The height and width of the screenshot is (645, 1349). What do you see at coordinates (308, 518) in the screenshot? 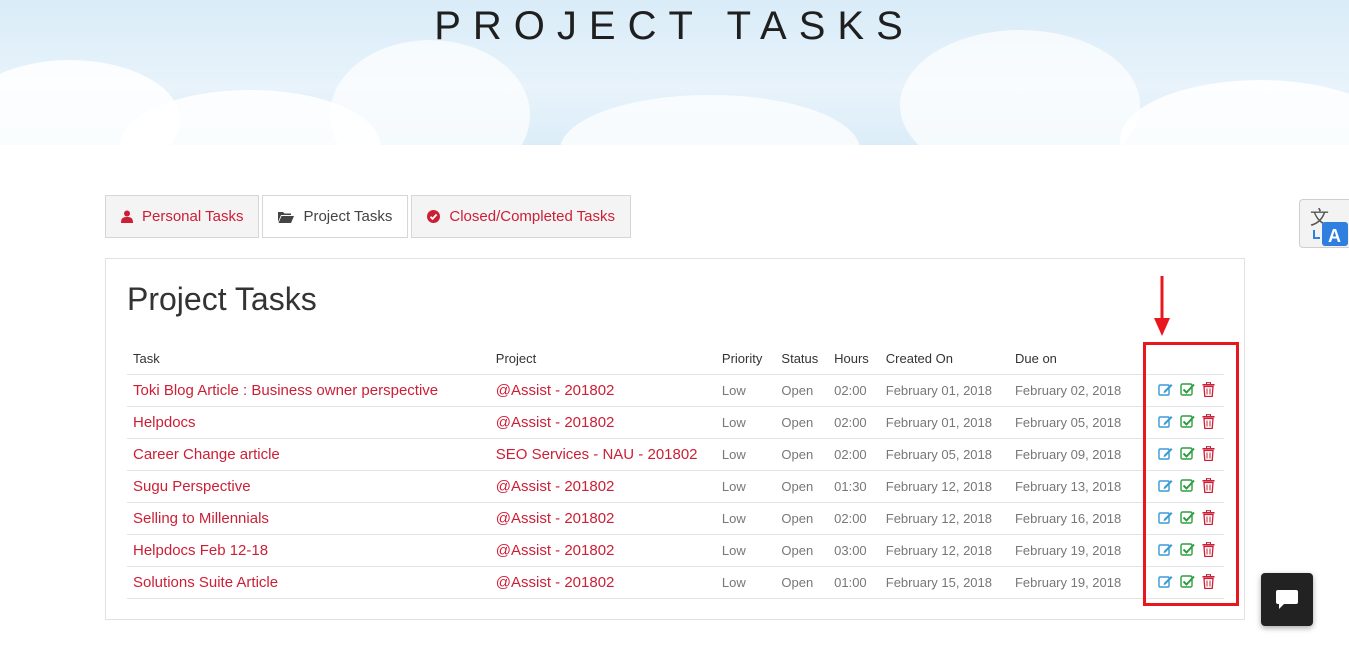
I see `task-cell: Selling to Millennials` at bounding box center [308, 518].